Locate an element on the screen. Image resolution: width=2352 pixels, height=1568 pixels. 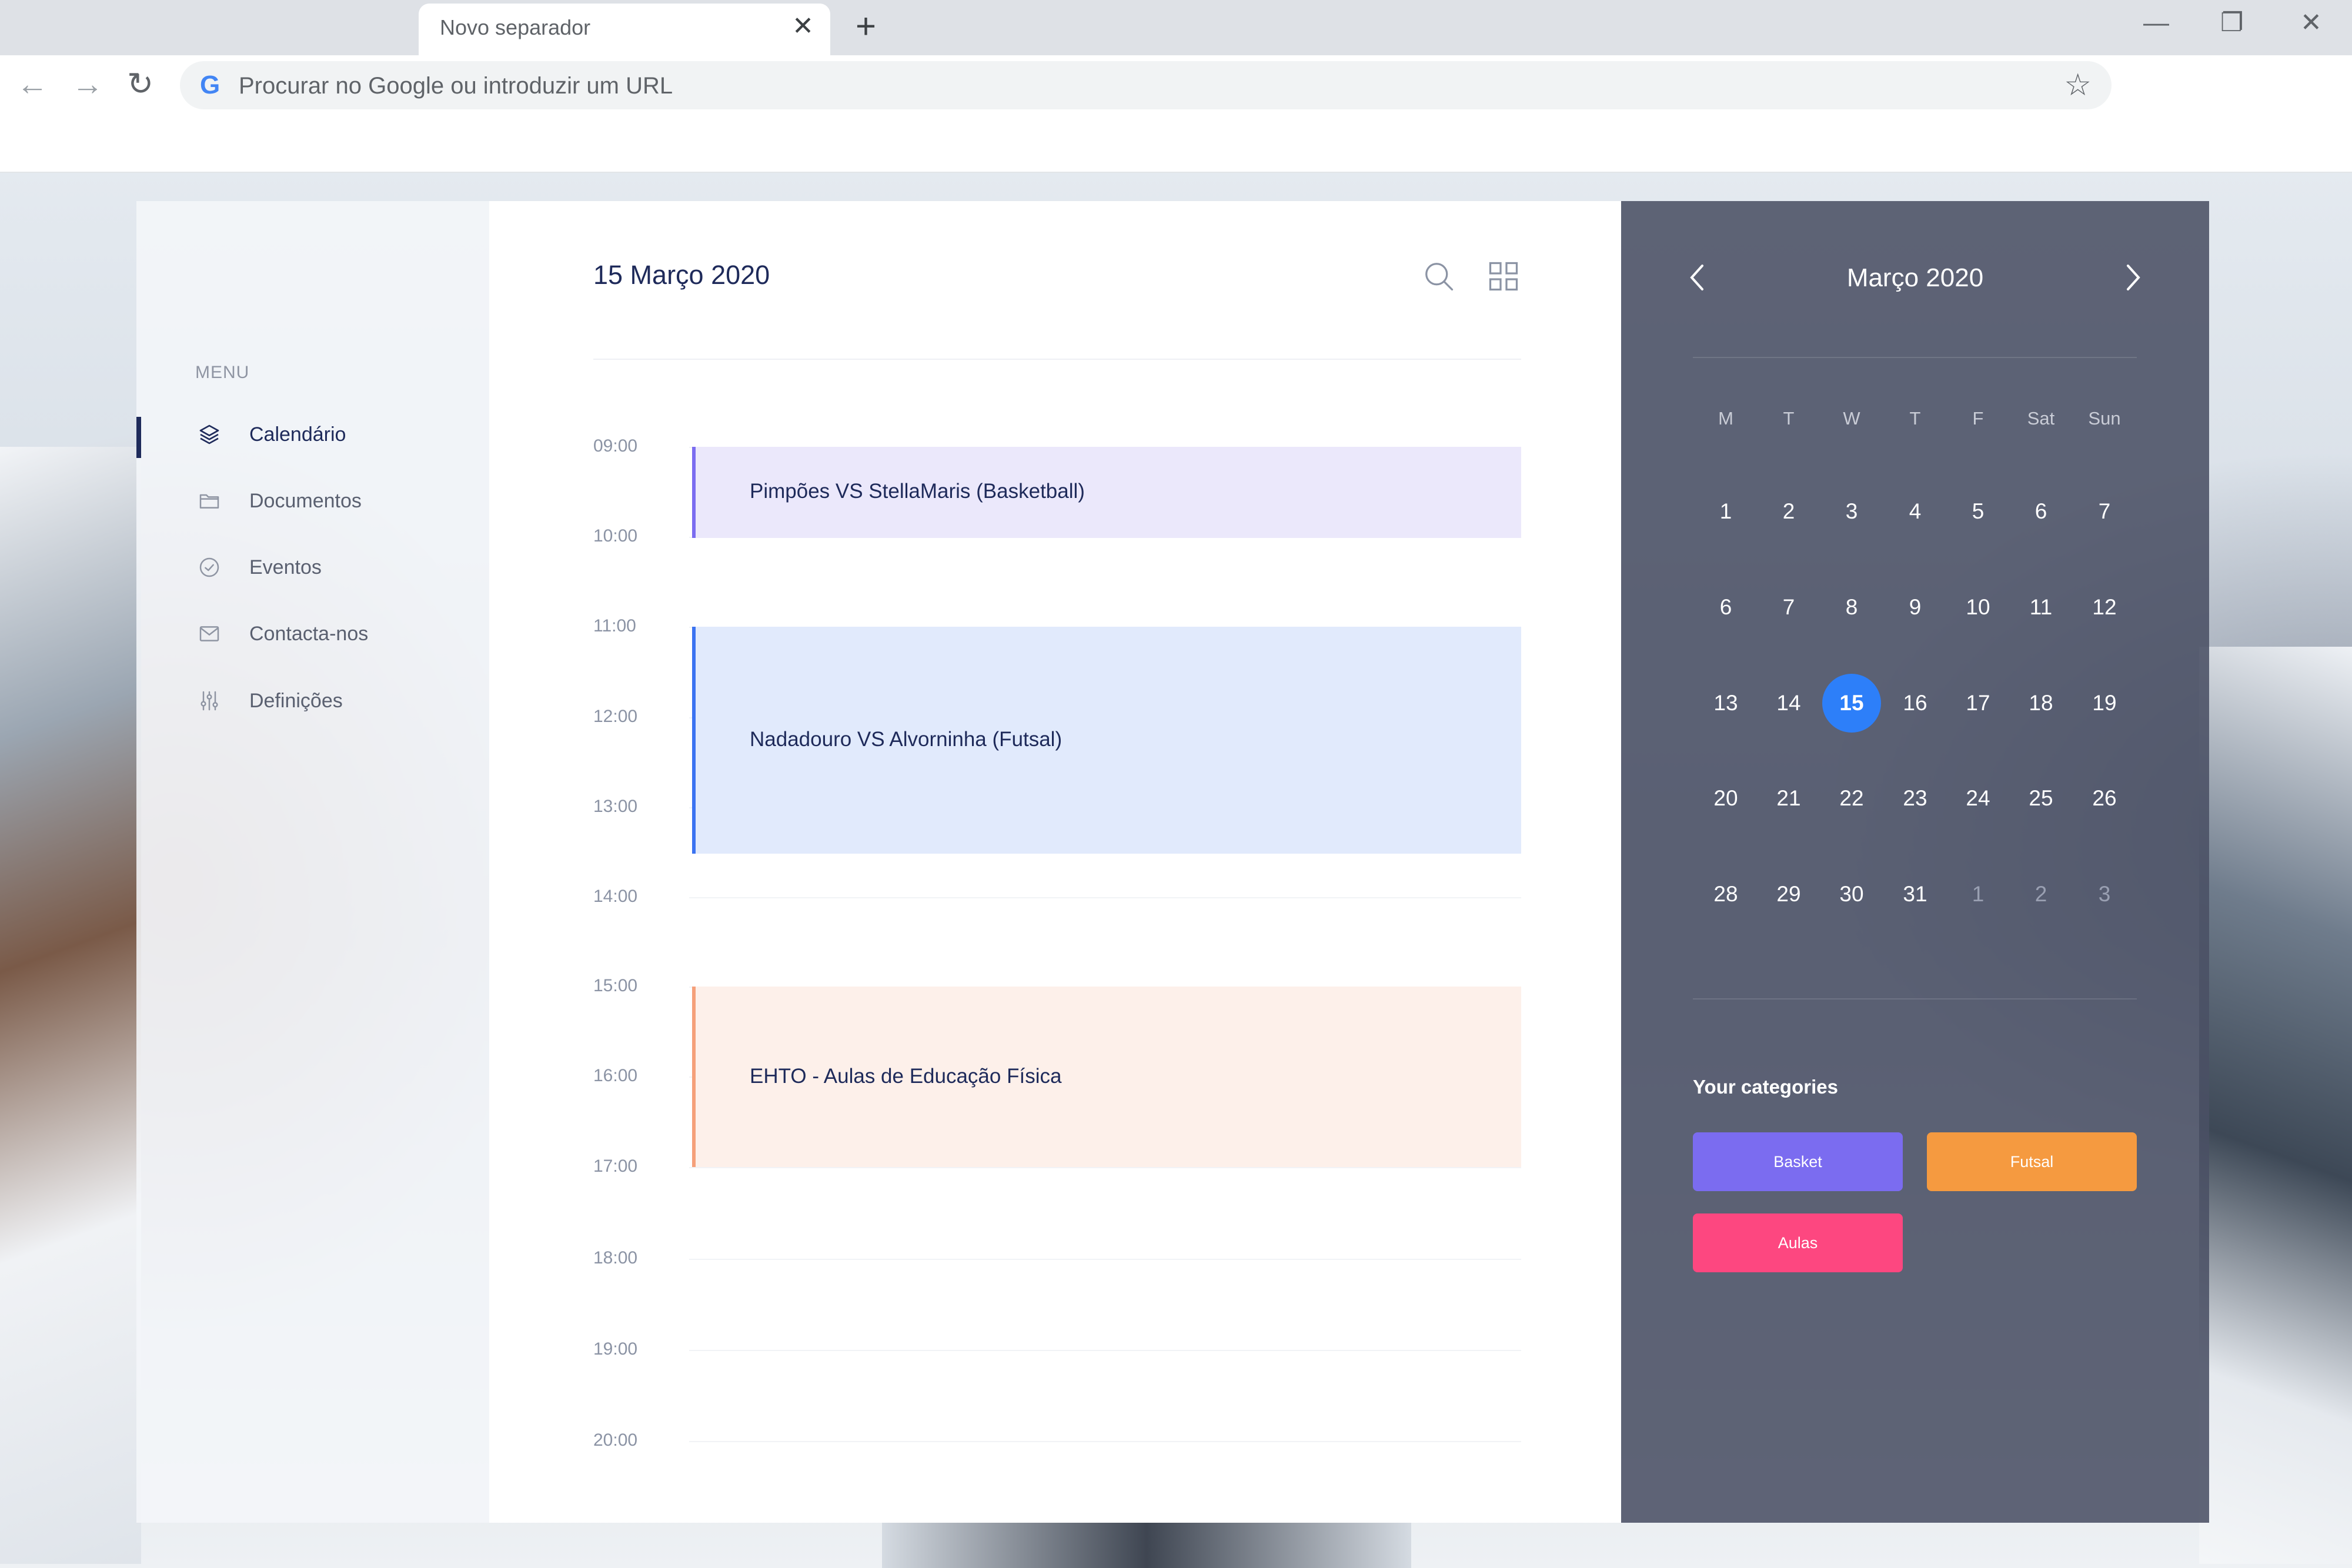
calendar-day: 19 is located at coordinates (2104, 703).